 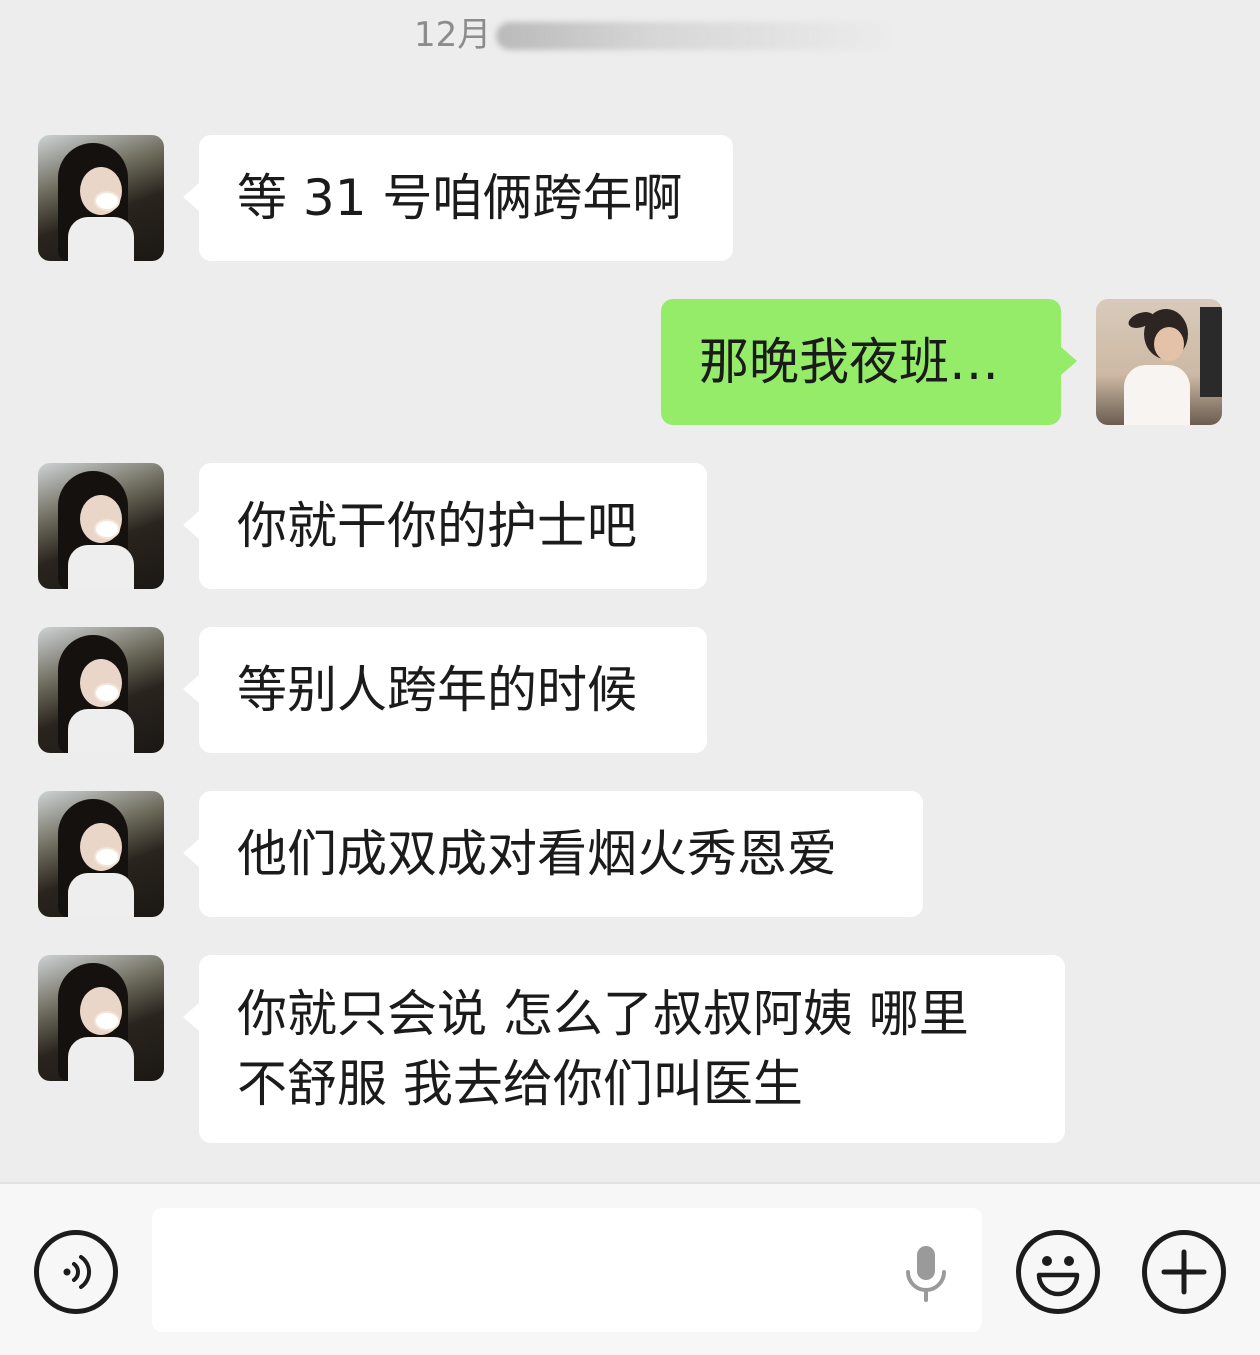 I want to click on microphone-icon, so click(x=926, y=1274).